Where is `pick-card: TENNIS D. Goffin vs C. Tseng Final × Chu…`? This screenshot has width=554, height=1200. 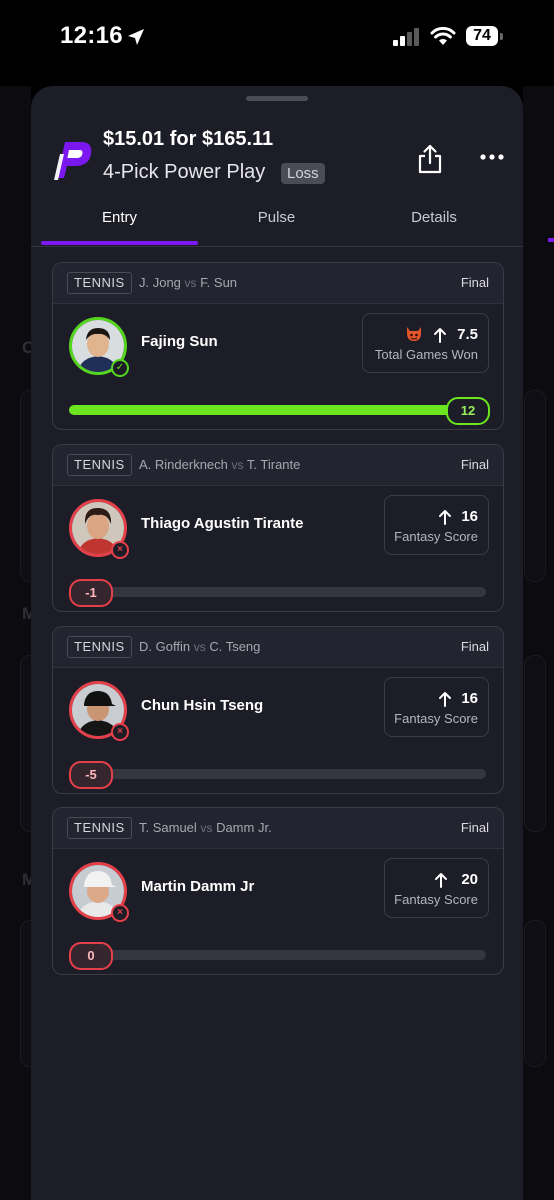
pick-card: TENNIS D. Goffin vs C. Tseng Final × Chu… is located at coordinates (278, 710).